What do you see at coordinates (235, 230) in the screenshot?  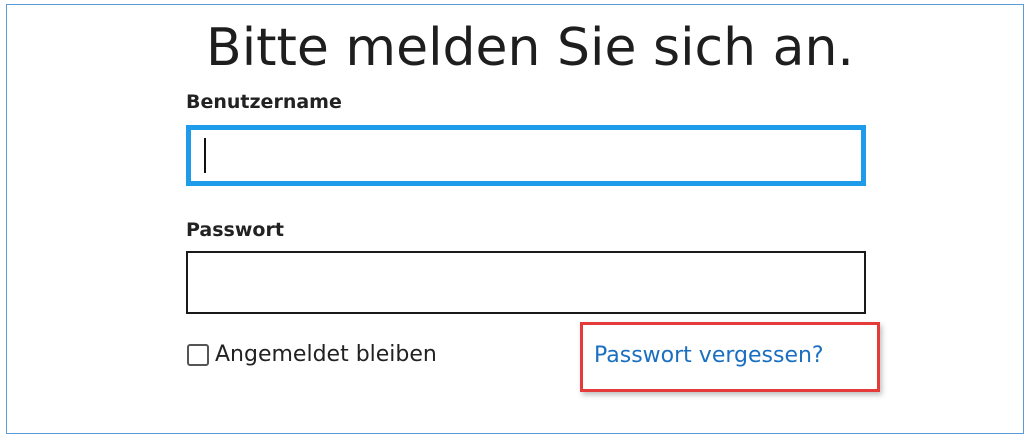 I see `password-label: Passwort` at bounding box center [235, 230].